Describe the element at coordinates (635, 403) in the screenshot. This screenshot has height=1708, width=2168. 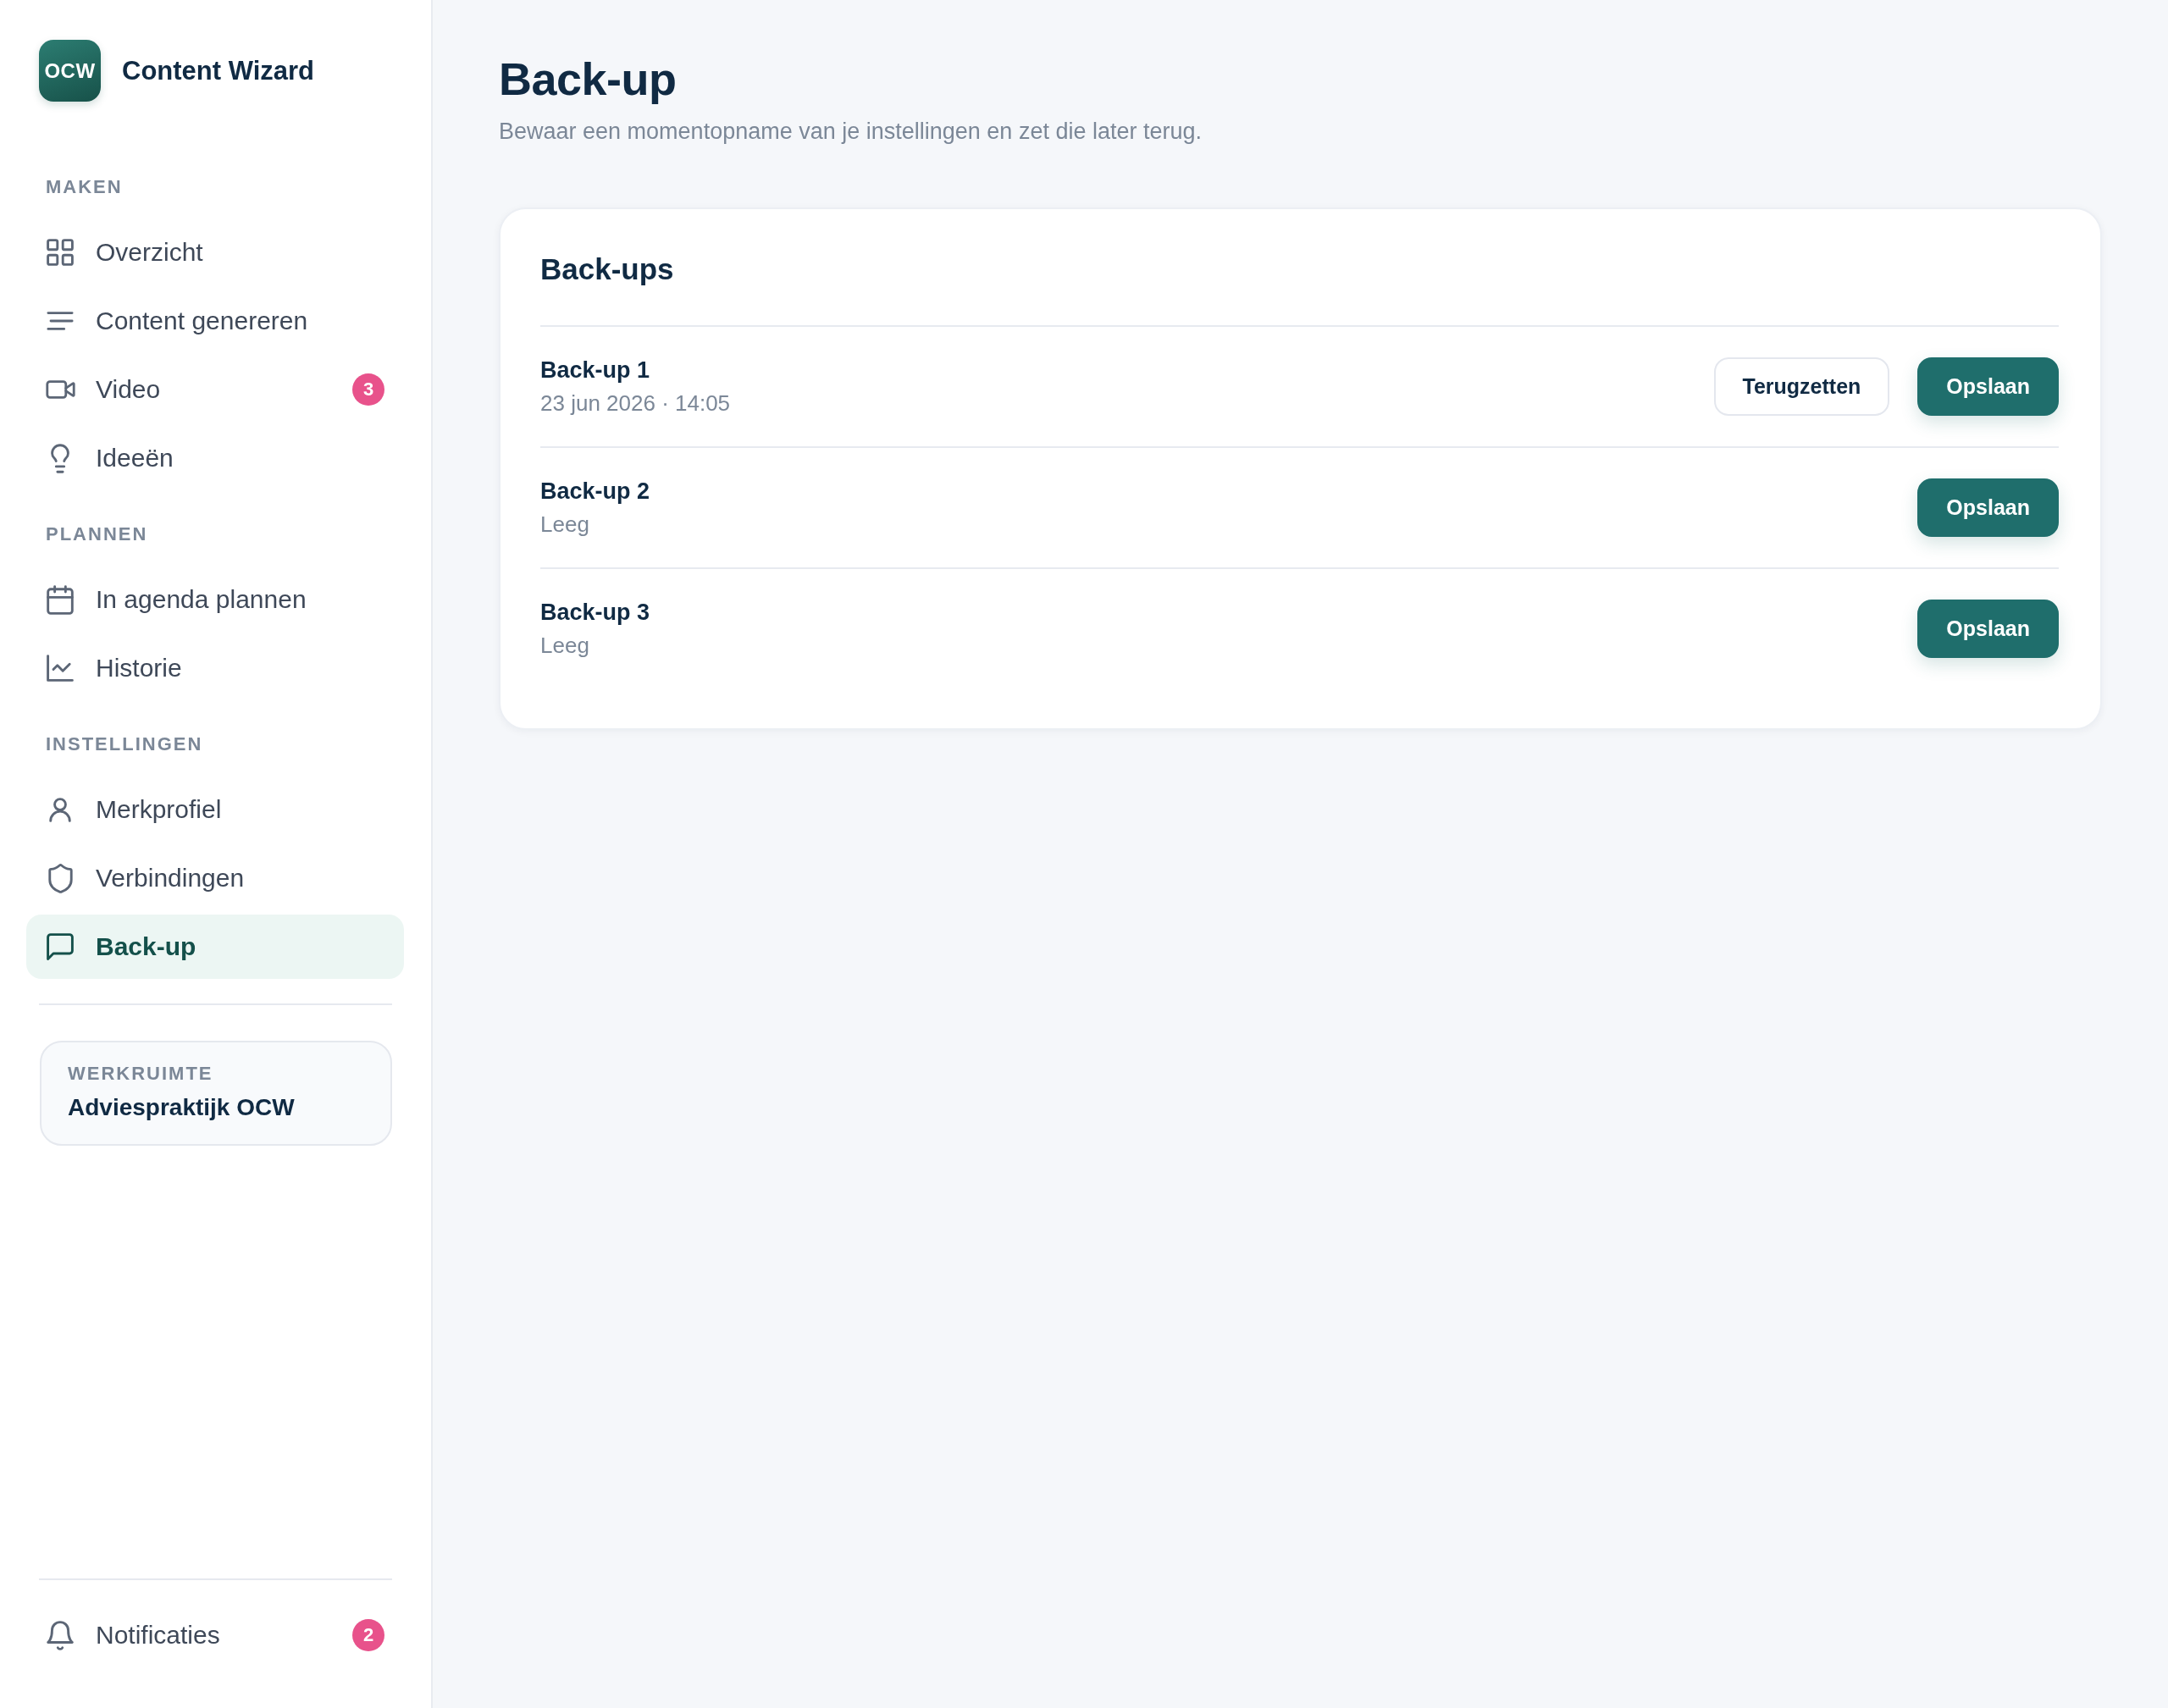
I see `backup-detail: 23 jun 2026 · 14:05` at that location.